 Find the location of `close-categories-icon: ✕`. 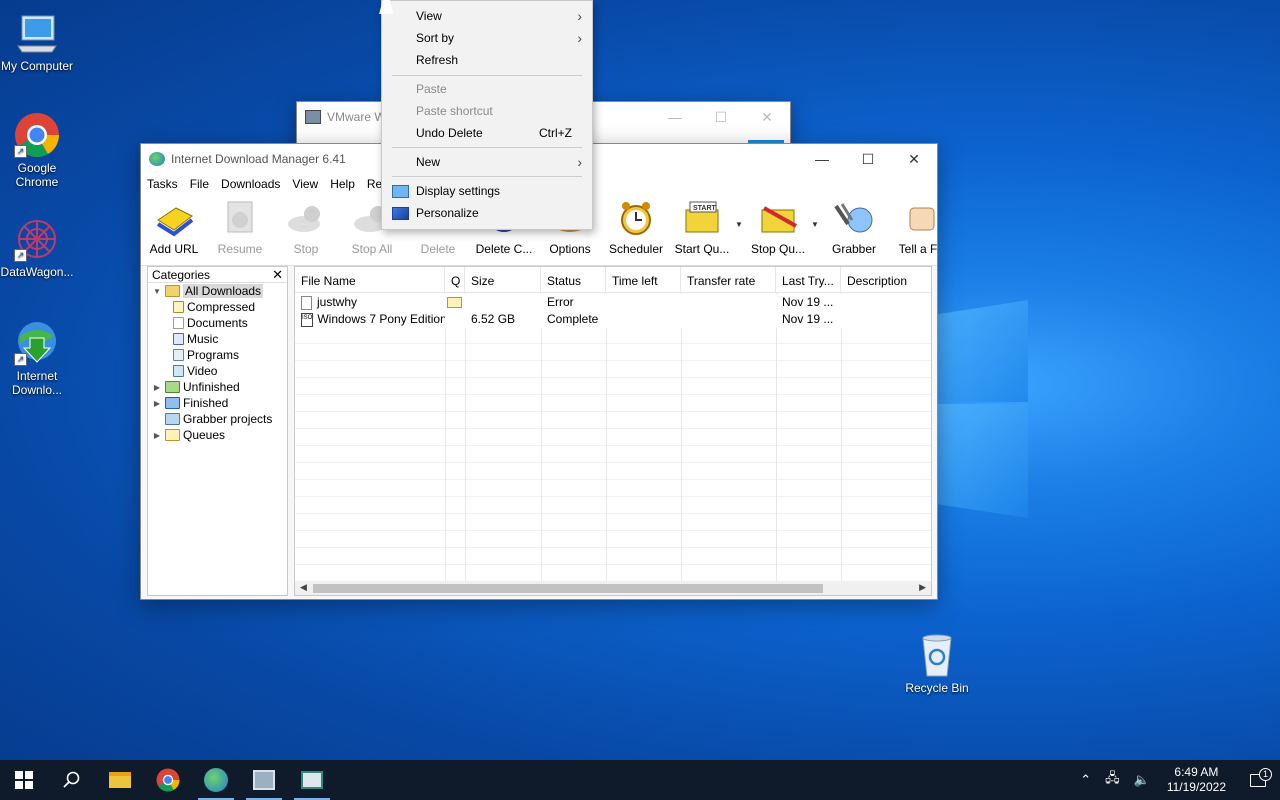

close-categories-icon: ✕ is located at coordinates (277, 275).